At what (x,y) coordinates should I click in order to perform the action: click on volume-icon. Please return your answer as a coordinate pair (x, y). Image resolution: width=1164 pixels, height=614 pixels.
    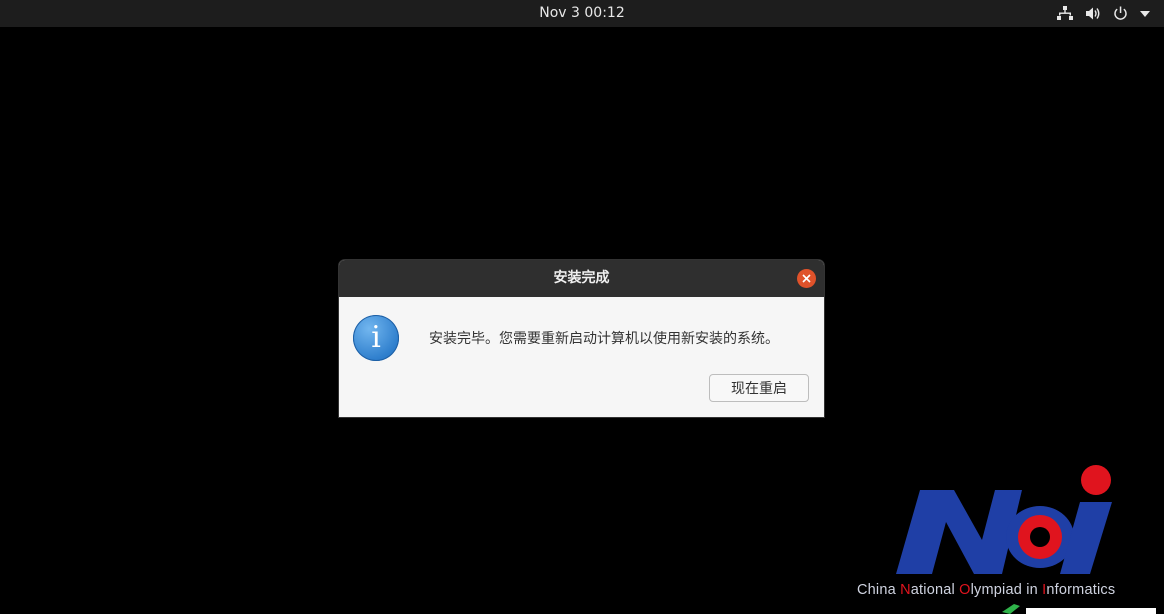
    Looking at the image, I should click on (1093, 13).